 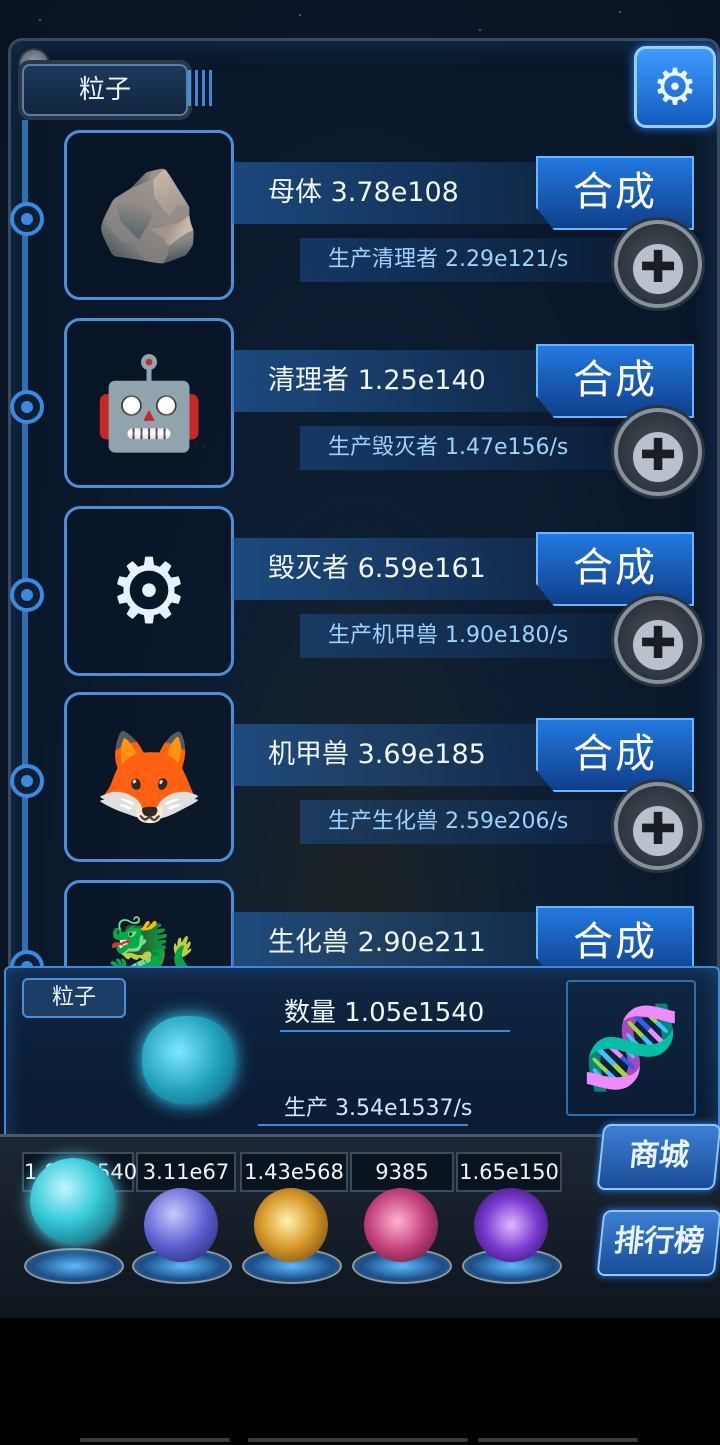 I want to click on system-navbar, so click(x=360, y=1381).